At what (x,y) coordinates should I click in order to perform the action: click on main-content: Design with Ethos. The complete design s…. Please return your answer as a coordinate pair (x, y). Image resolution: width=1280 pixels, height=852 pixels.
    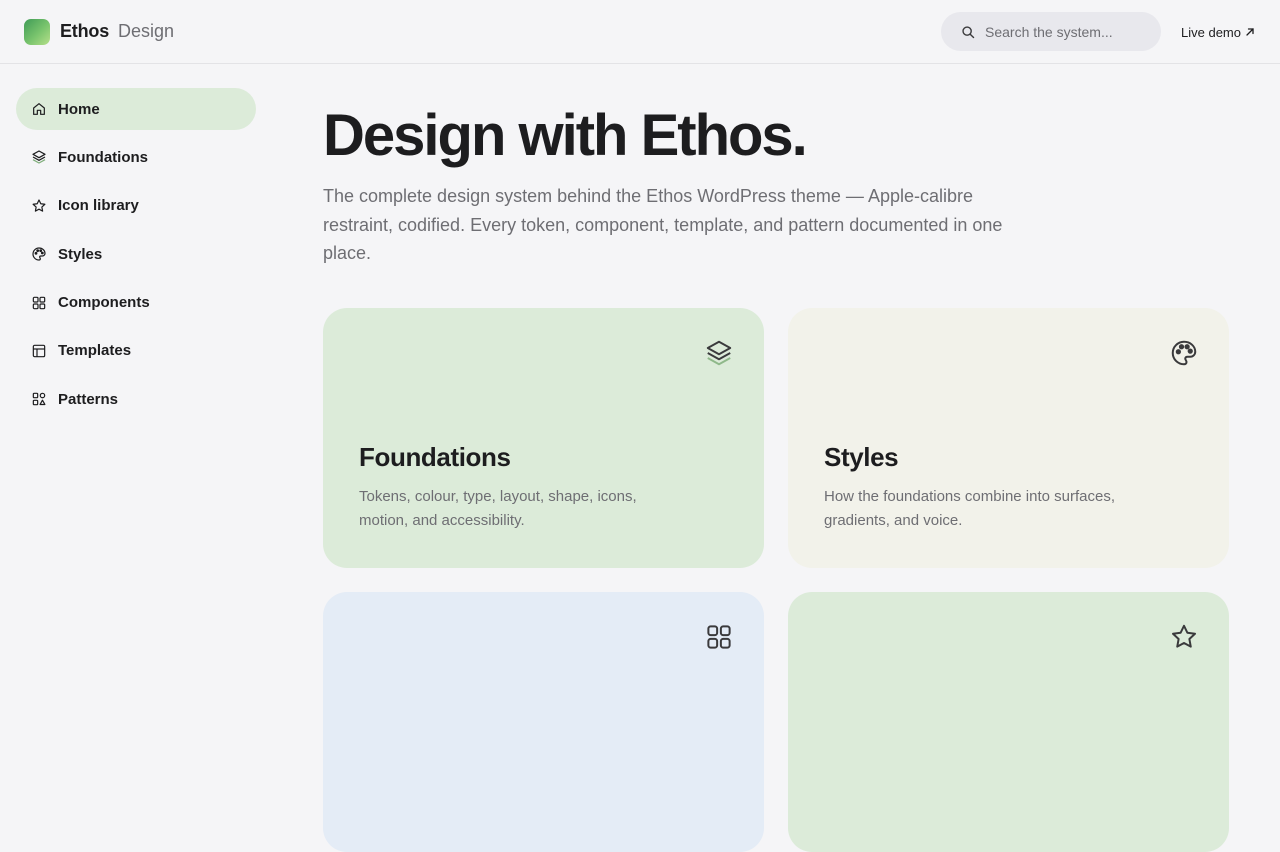
    Looking at the image, I should click on (776, 184).